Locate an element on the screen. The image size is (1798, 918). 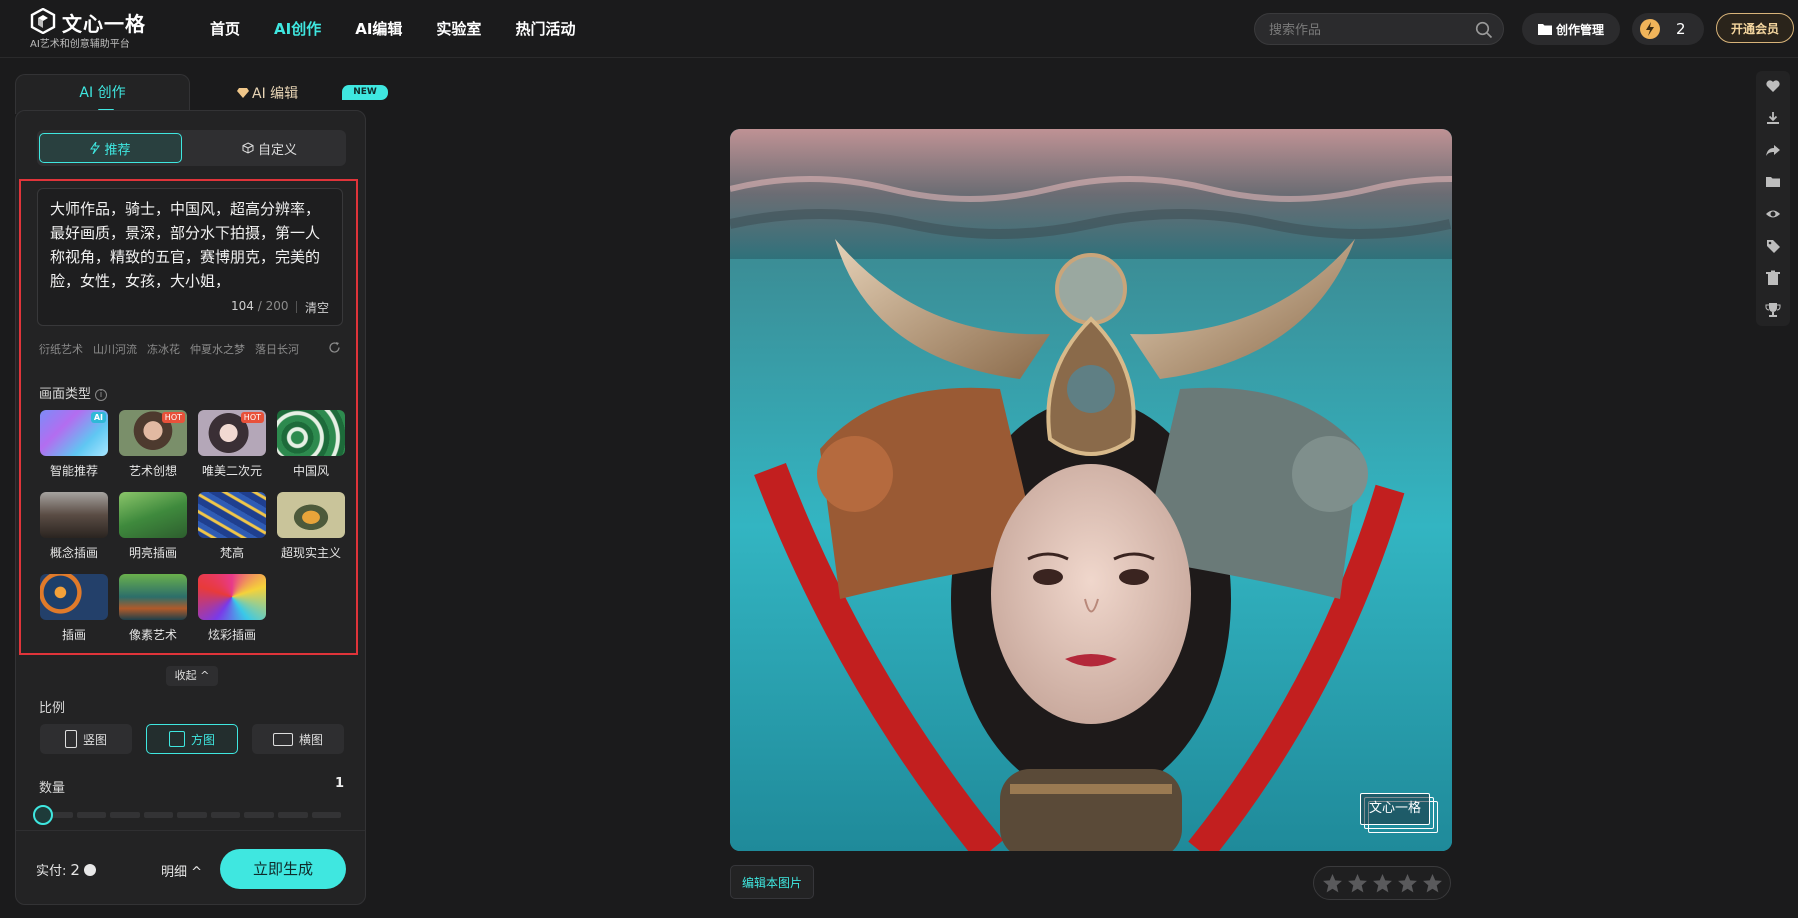
trash-icon is located at coordinates (1773, 278).